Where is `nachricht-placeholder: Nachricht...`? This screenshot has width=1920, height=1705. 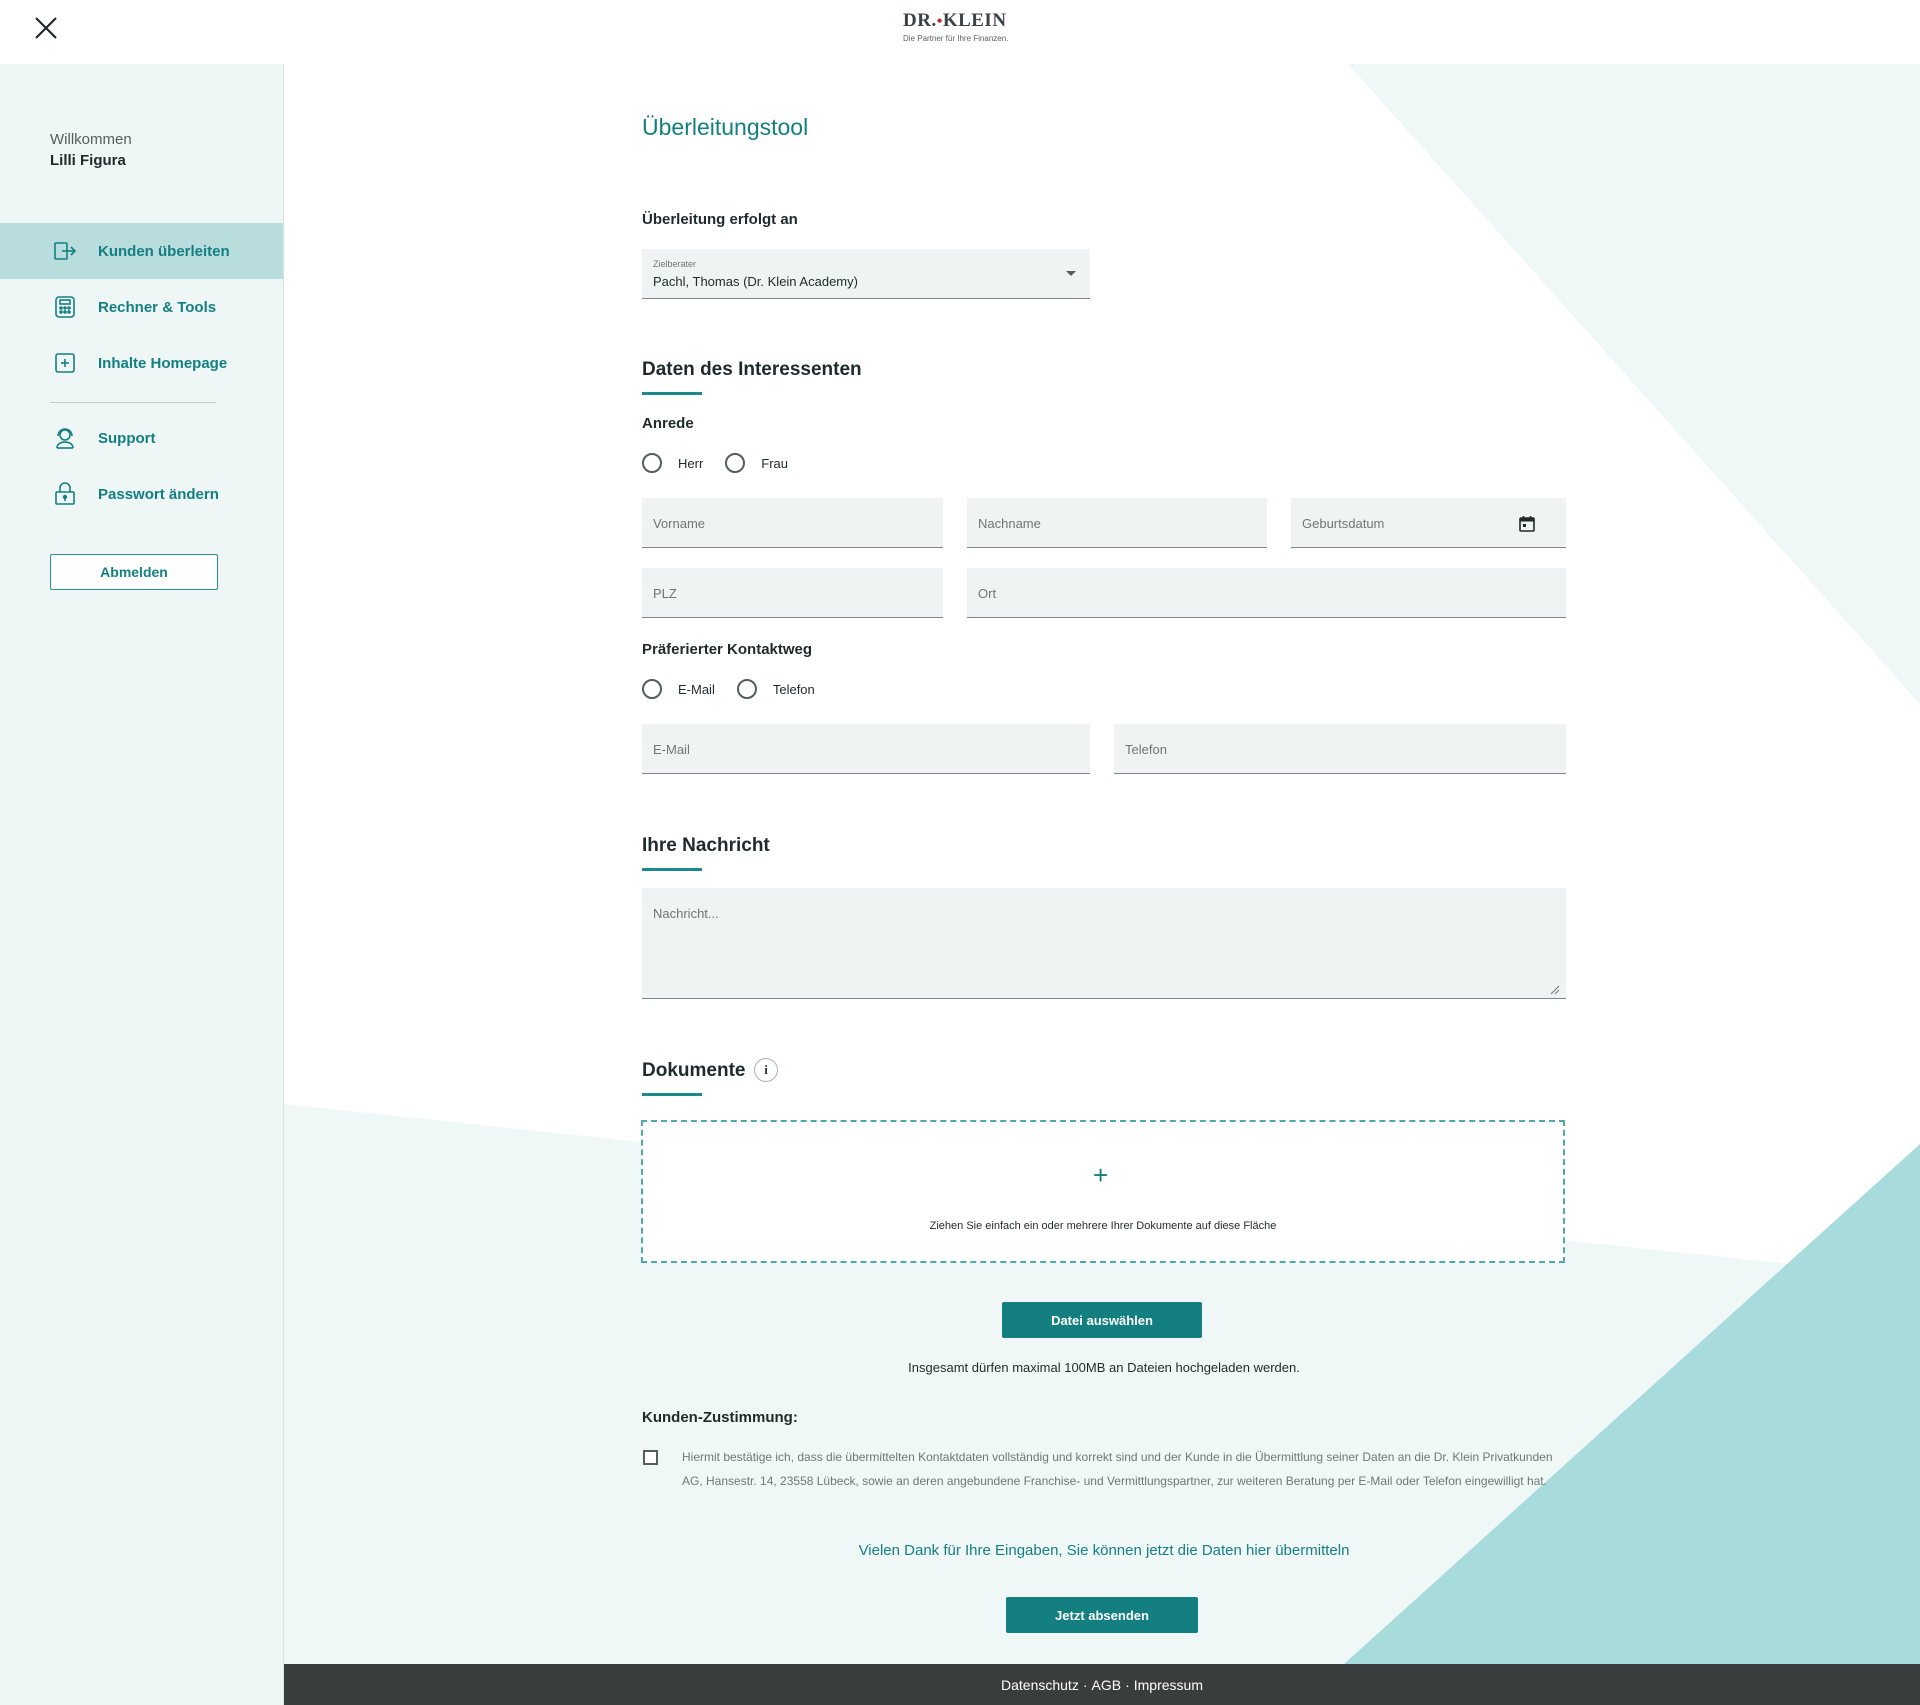
nachricht-placeholder: Nachricht... is located at coordinates (686, 913).